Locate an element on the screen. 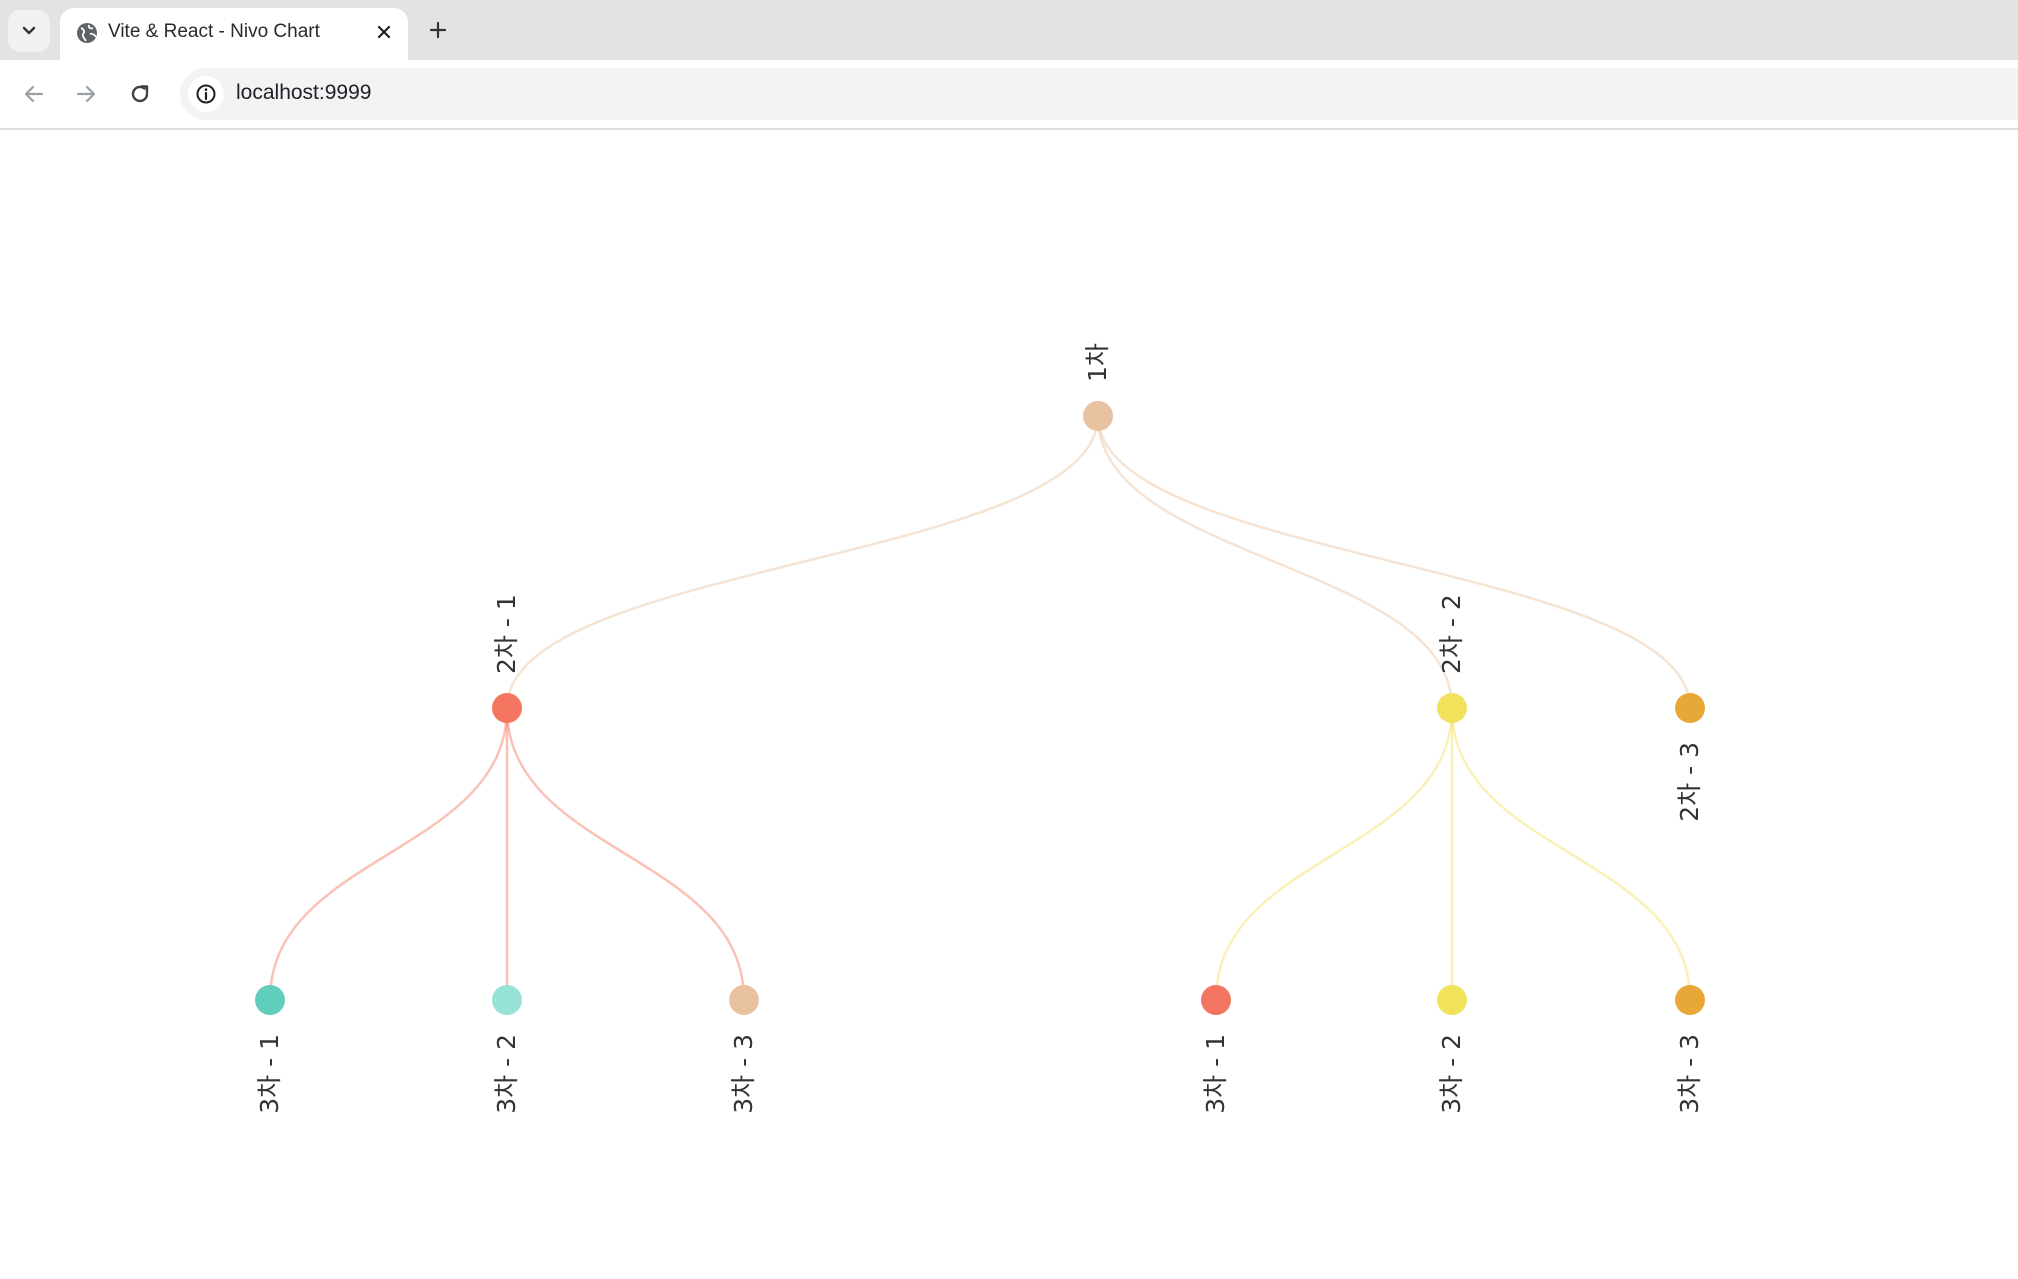  browser-tab: Vite & React - Nivo Chart is located at coordinates (234, 34).